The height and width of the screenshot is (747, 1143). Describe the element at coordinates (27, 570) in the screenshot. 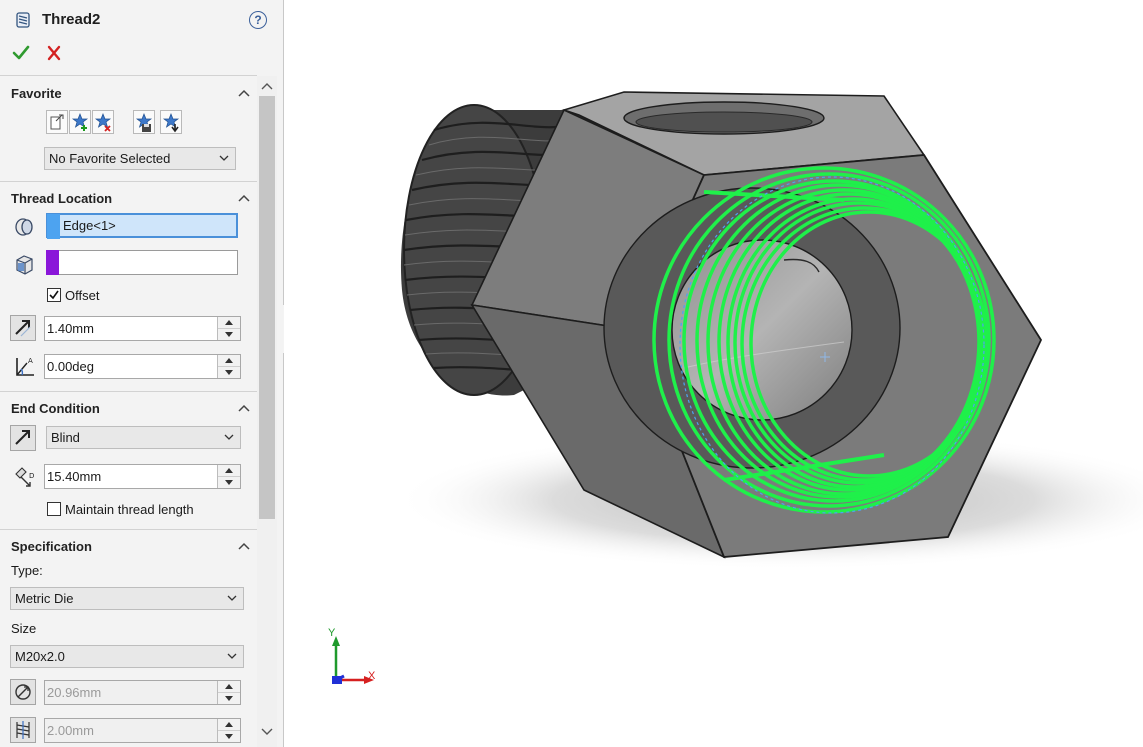

I see `type-label: Type:` at that location.